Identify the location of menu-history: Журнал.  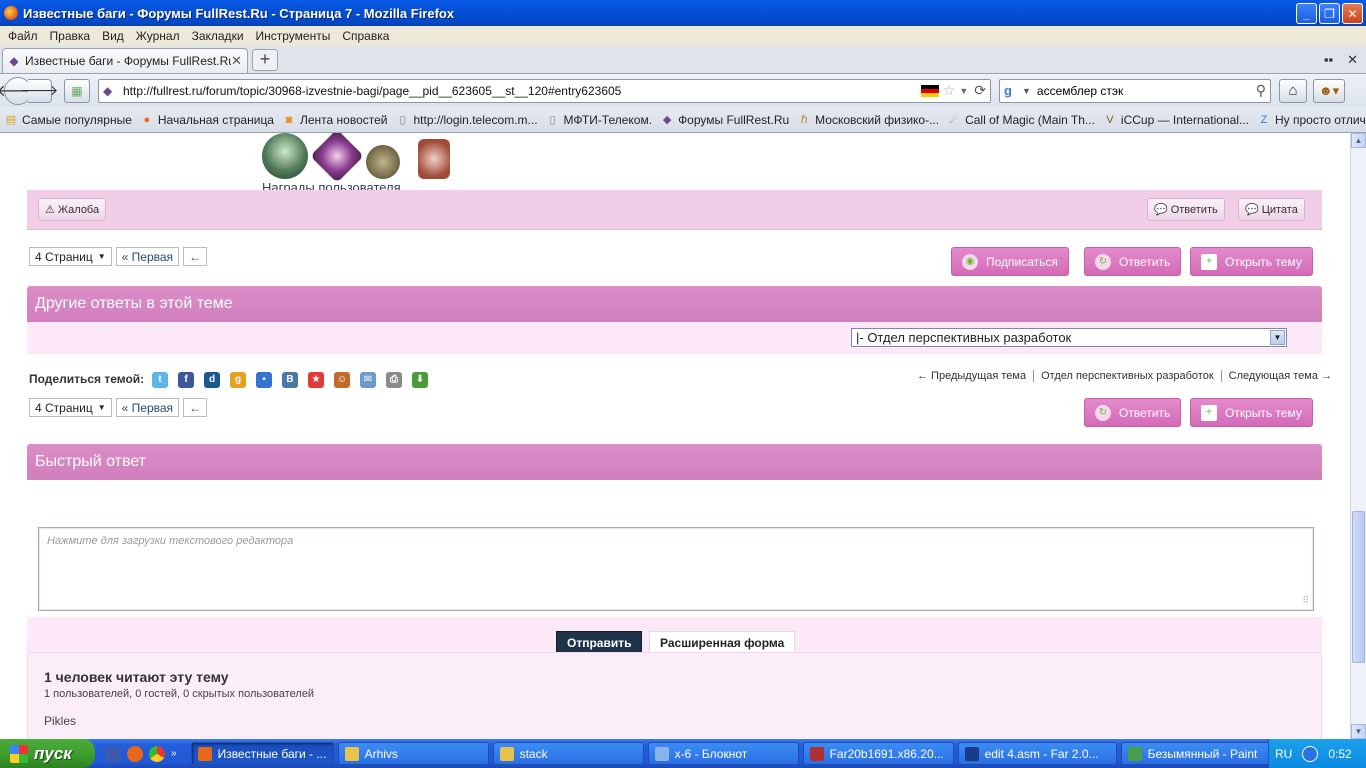
(158, 36).